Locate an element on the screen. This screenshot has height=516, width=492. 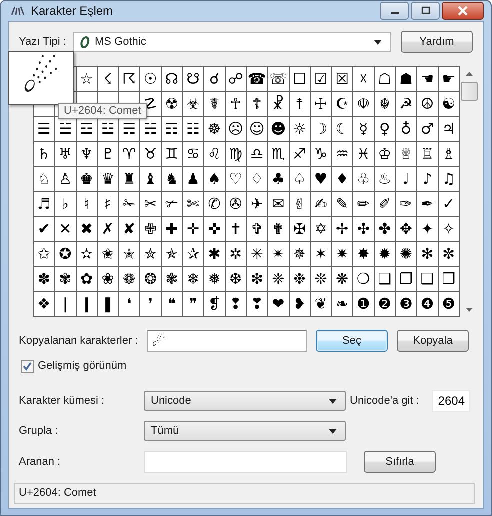
character-set-label: Karakter kümesi : is located at coordinates (62, 401).